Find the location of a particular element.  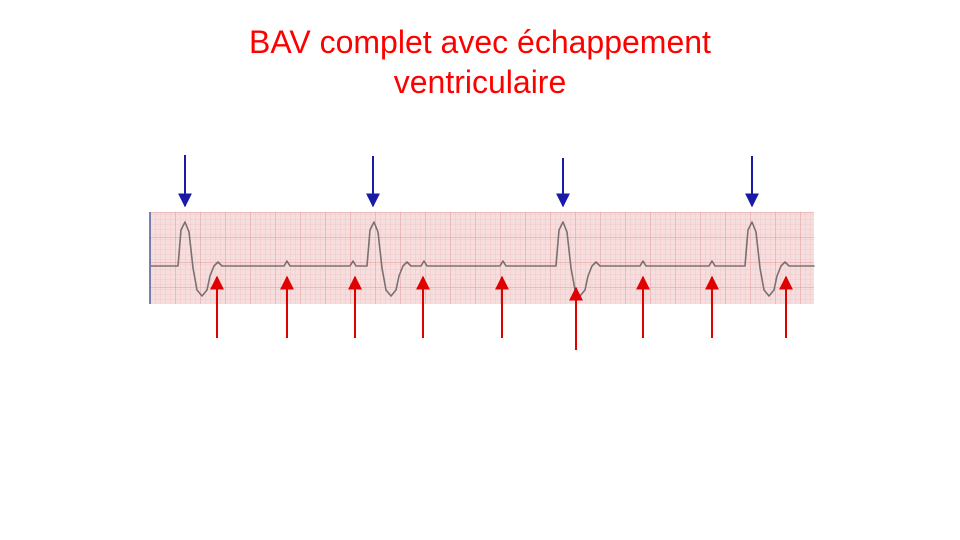

ecg-grid is located at coordinates (482, 258).